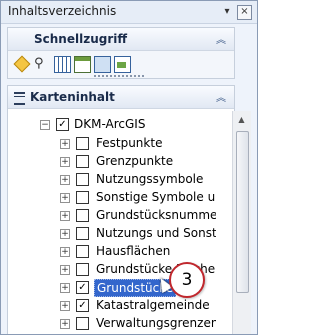  I want to click on vertical-scrollbar: ▲, so click(241, 222).